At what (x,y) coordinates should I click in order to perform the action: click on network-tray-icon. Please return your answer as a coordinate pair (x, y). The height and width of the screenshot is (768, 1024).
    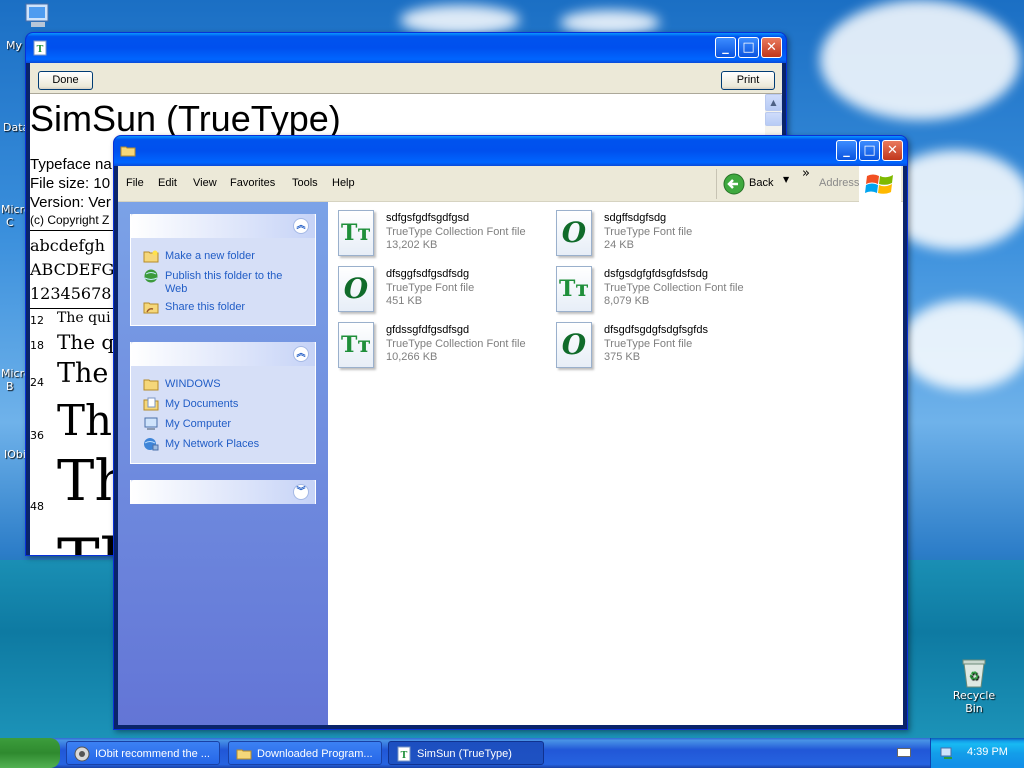
    Looking at the image, I should click on (947, 753).